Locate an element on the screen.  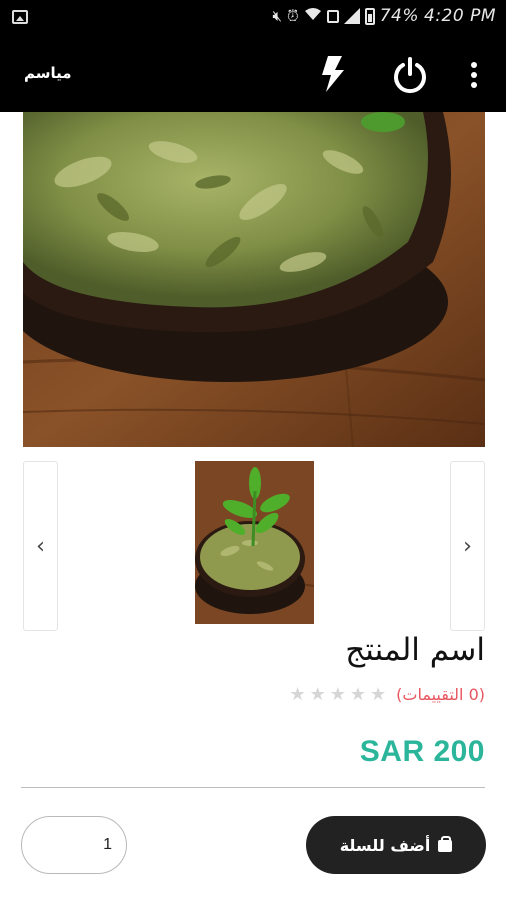
chevron-left-icon: ‹ is located at coordinates (40, 546).